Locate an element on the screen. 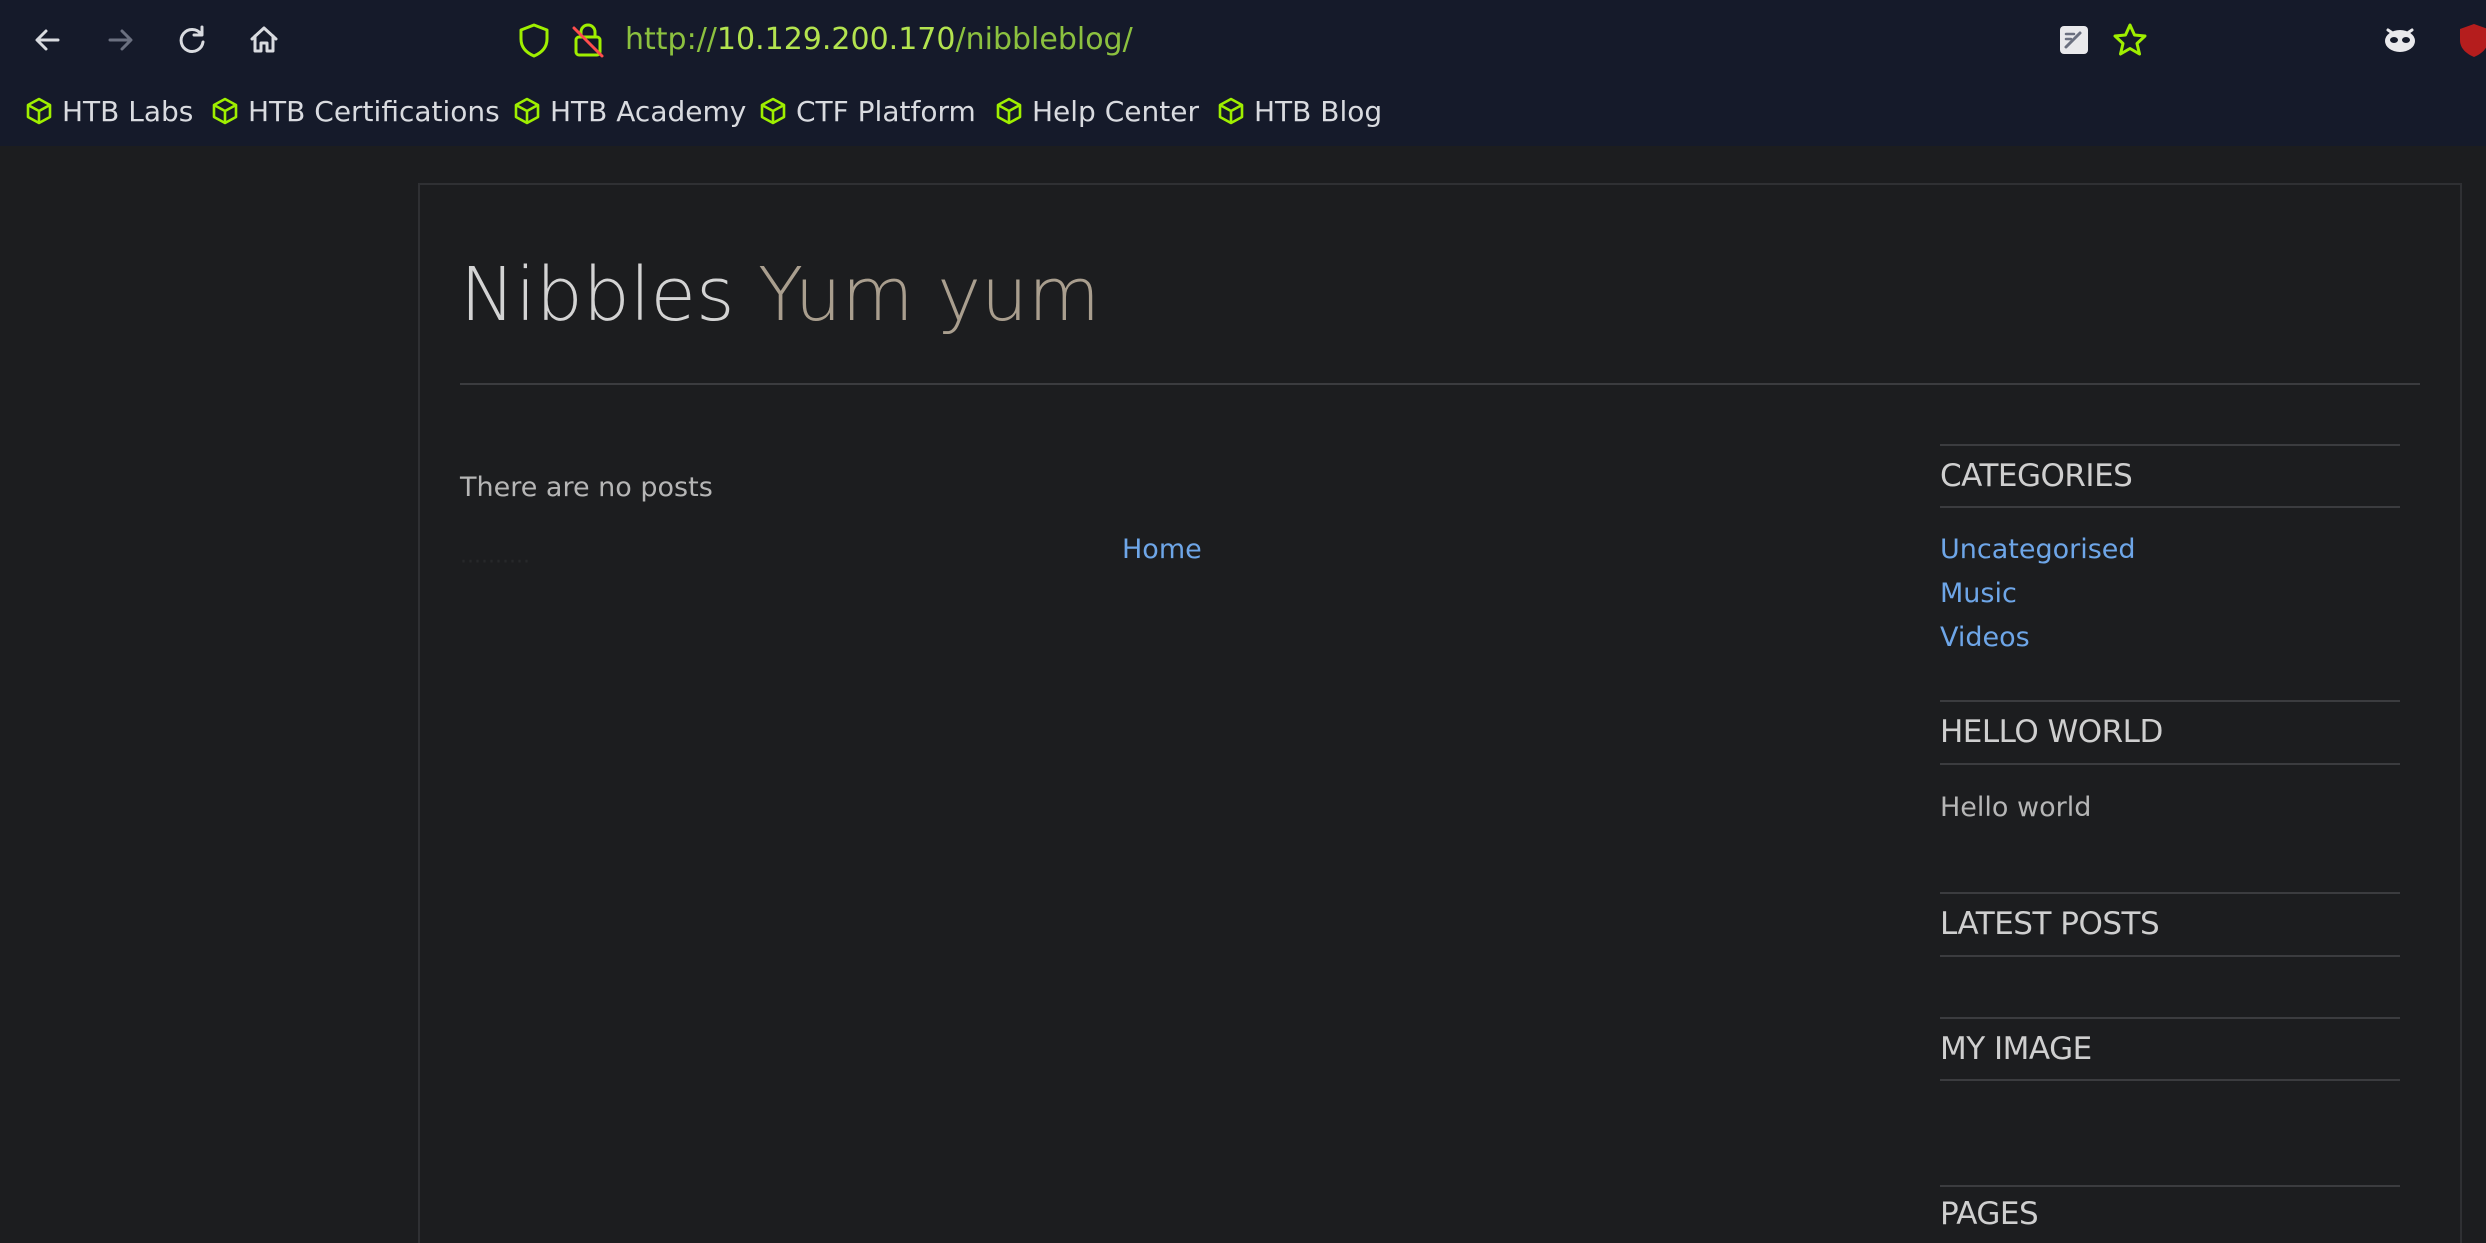 The width and height of the screenshot is (2486, 1243). bookmark-star-button is located at coordinates (2130, 40).